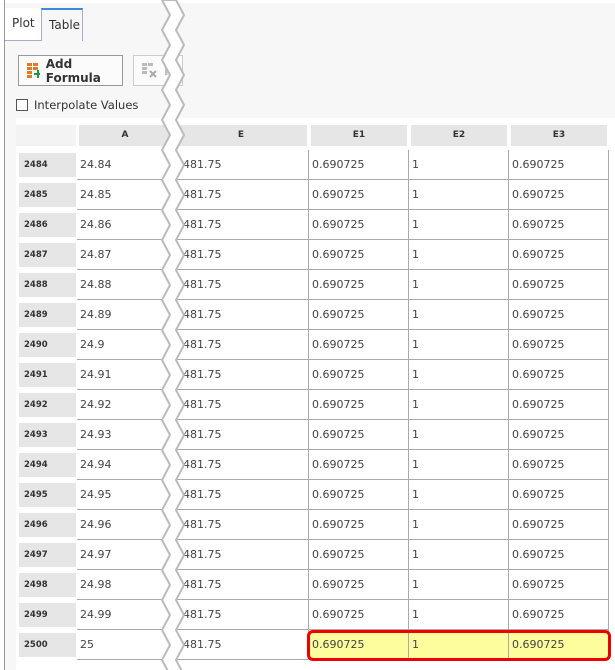 Image resolution: width=615 pixels, height=670 pixels. Describe the element at coordinates (47, 375) in the screenshot. I see `row-header: 2491` at that location.